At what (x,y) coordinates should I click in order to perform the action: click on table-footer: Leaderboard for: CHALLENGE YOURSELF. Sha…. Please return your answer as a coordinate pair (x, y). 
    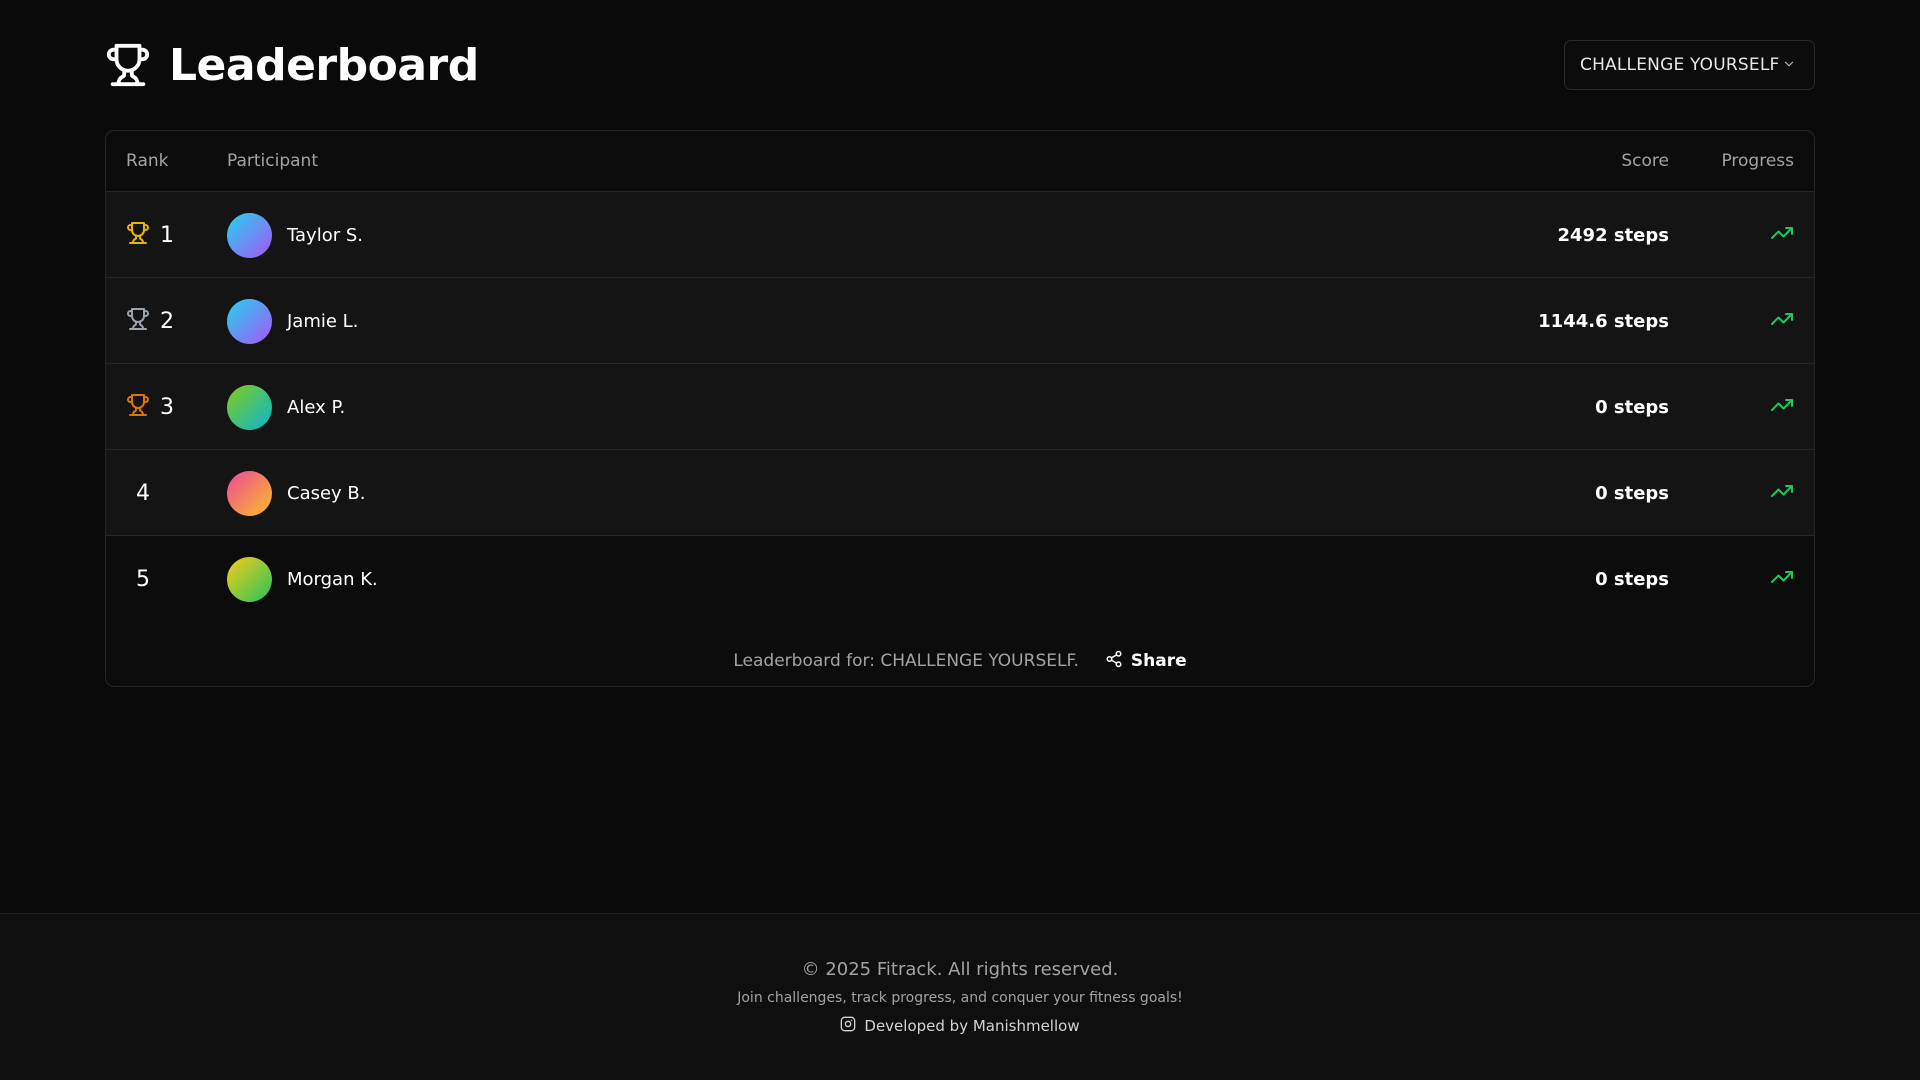
    Looking at the image, I should click on (960, 661).